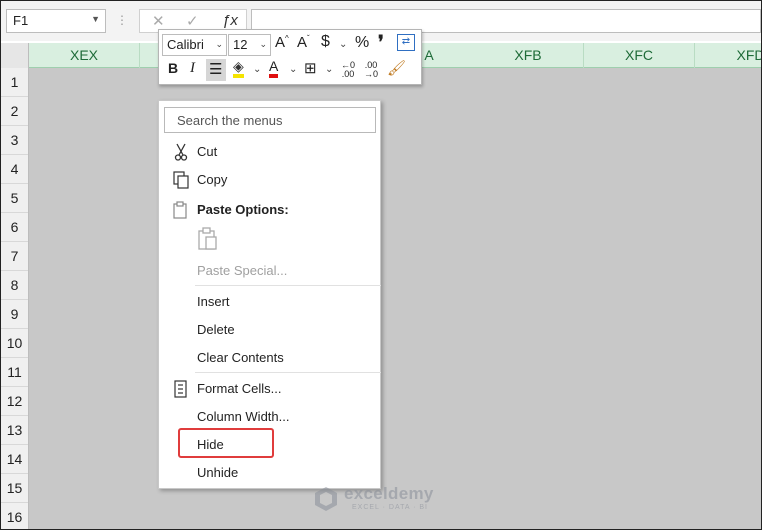 Image resolution: width=762 pixels, height=530 pixels. I want to click on menu-item-cut: Cut, so click(270, 152).